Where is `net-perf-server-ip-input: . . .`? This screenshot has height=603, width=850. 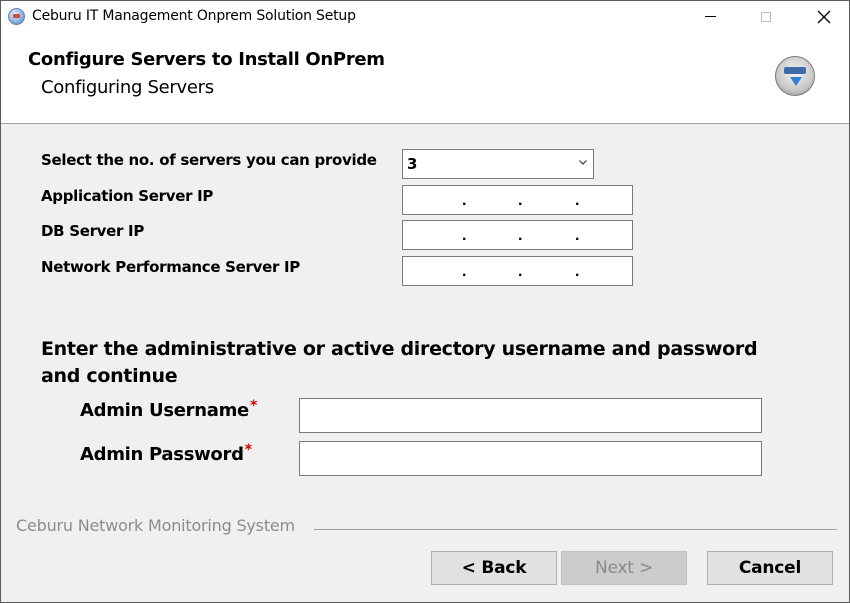
net-perf-server-ip-input: . . . is located at coordinates (517, 271).